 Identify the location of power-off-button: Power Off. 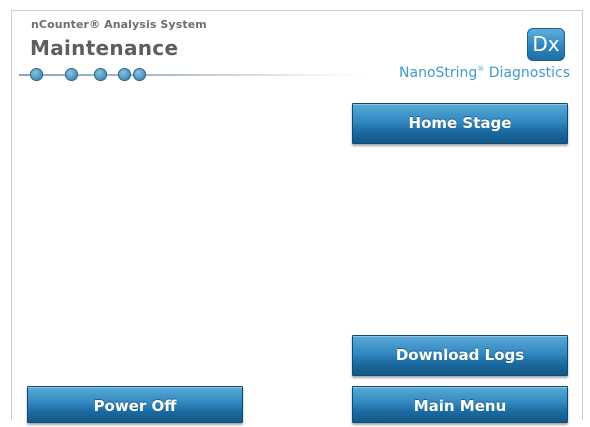
(135, 404).